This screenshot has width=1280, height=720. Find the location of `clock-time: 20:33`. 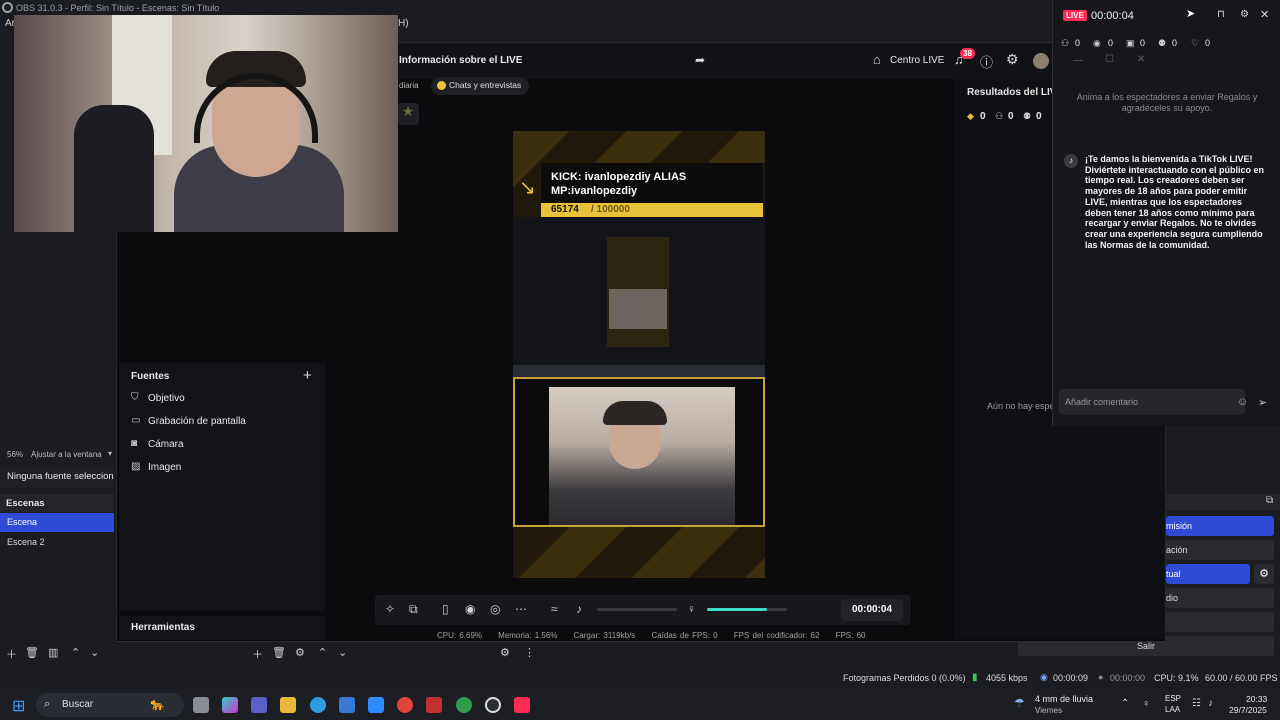

clock-time: 20:33 is located at coordinates (1256, 699).